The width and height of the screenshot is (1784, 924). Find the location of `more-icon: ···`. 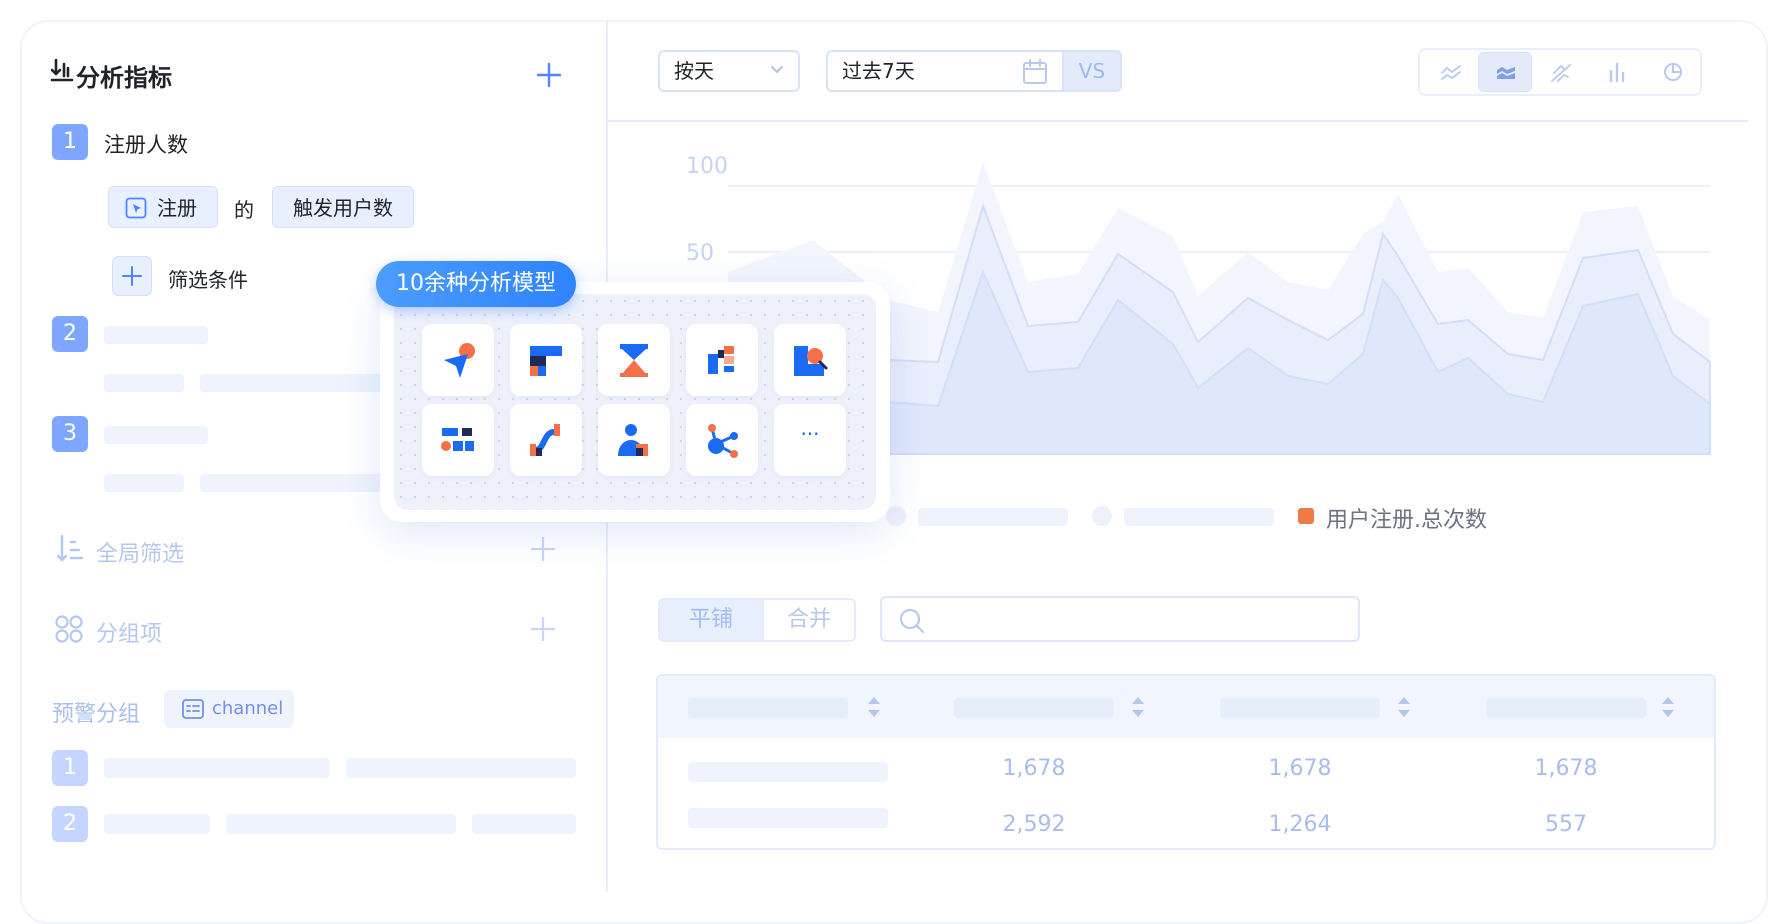

more-icon: ··· is located at coordinates (810, 434).